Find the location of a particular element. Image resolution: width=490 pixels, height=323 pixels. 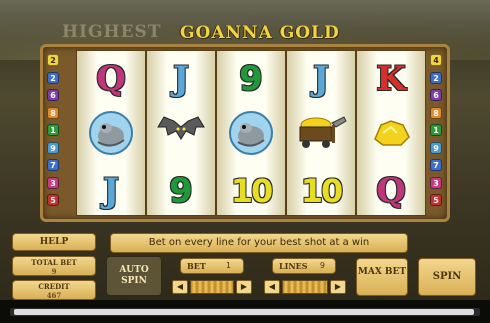

help-label: HELP is located at coordinates (54, 242).